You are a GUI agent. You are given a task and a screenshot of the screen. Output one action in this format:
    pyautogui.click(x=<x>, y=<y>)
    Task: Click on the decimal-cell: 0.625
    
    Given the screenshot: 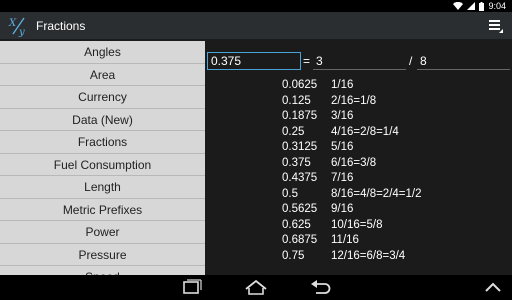 What is the action you would take?
    pyautogui.click(x=296, y=224)
    